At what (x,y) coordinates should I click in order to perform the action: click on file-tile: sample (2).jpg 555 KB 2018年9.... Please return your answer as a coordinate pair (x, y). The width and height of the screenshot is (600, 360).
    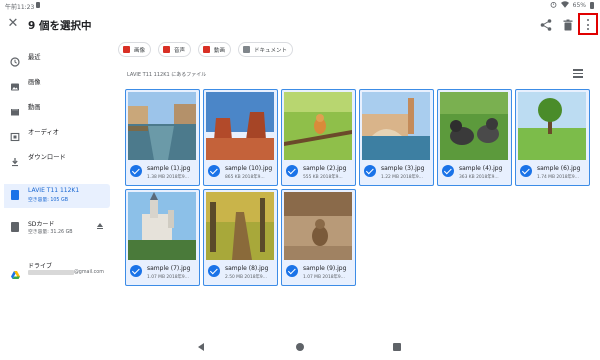
    Looking at the image, I should click on (318, 137).